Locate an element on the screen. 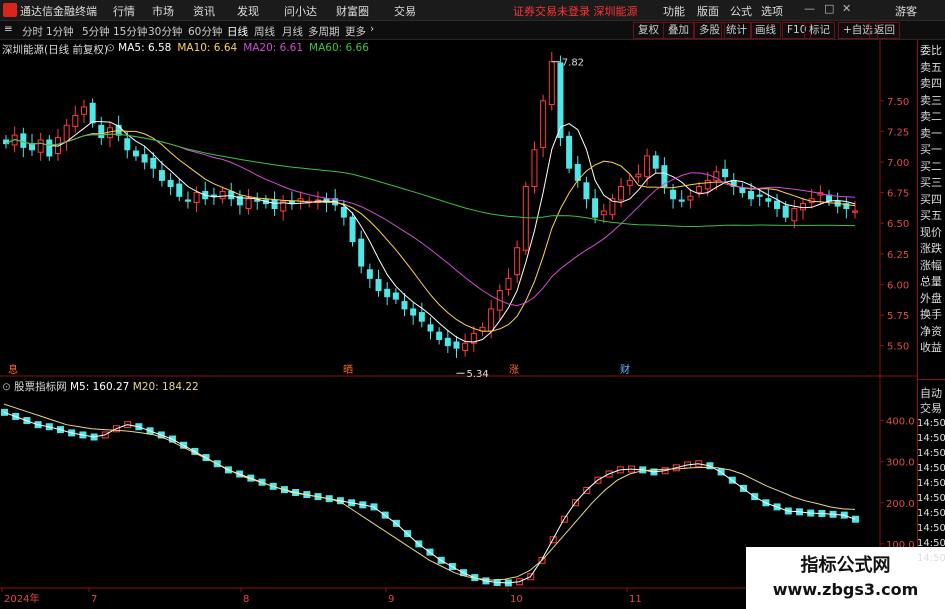 Image resolution: width=945 pixels, height=609 pixels. menu-2: 资讯 is located at coordinates (204, 11).